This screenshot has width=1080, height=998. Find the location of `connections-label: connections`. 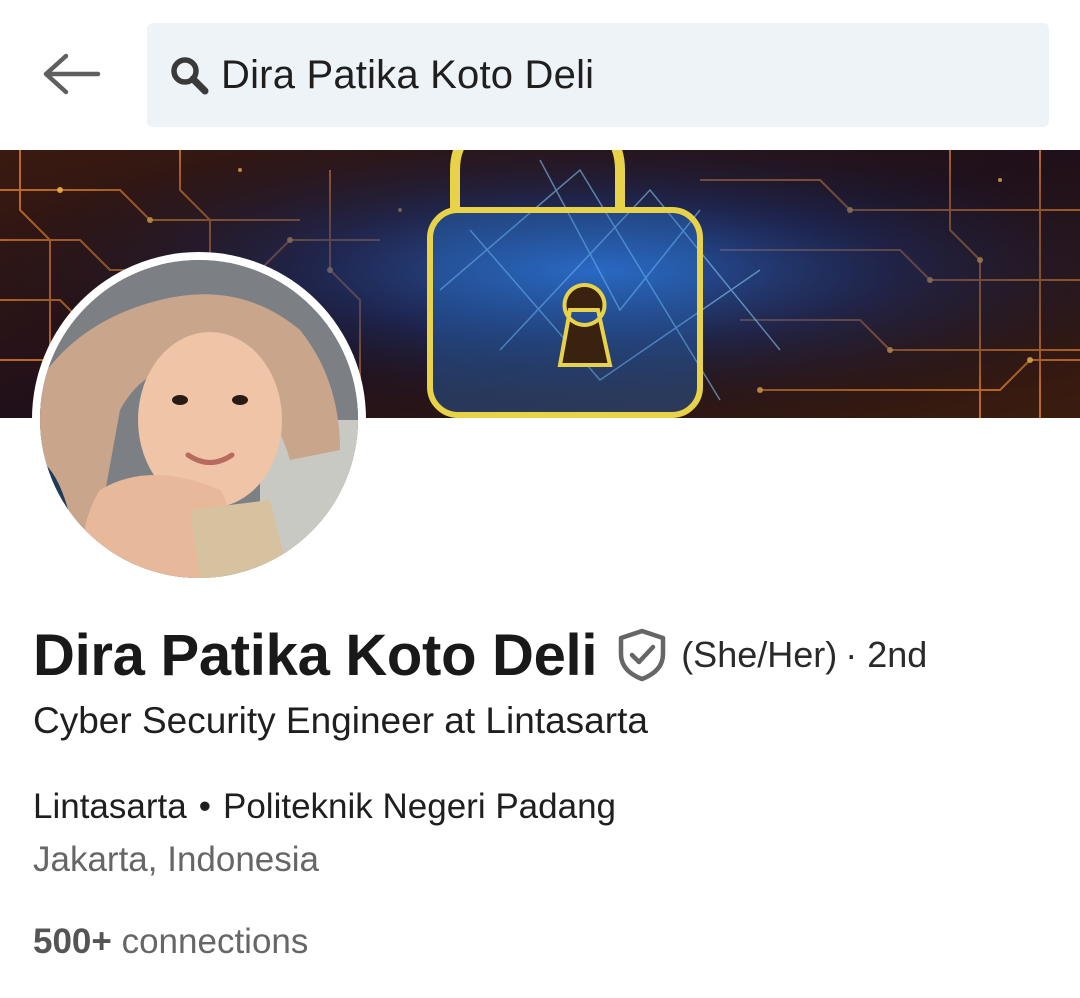

connections-label: connections is located at coordinates (215, 941).